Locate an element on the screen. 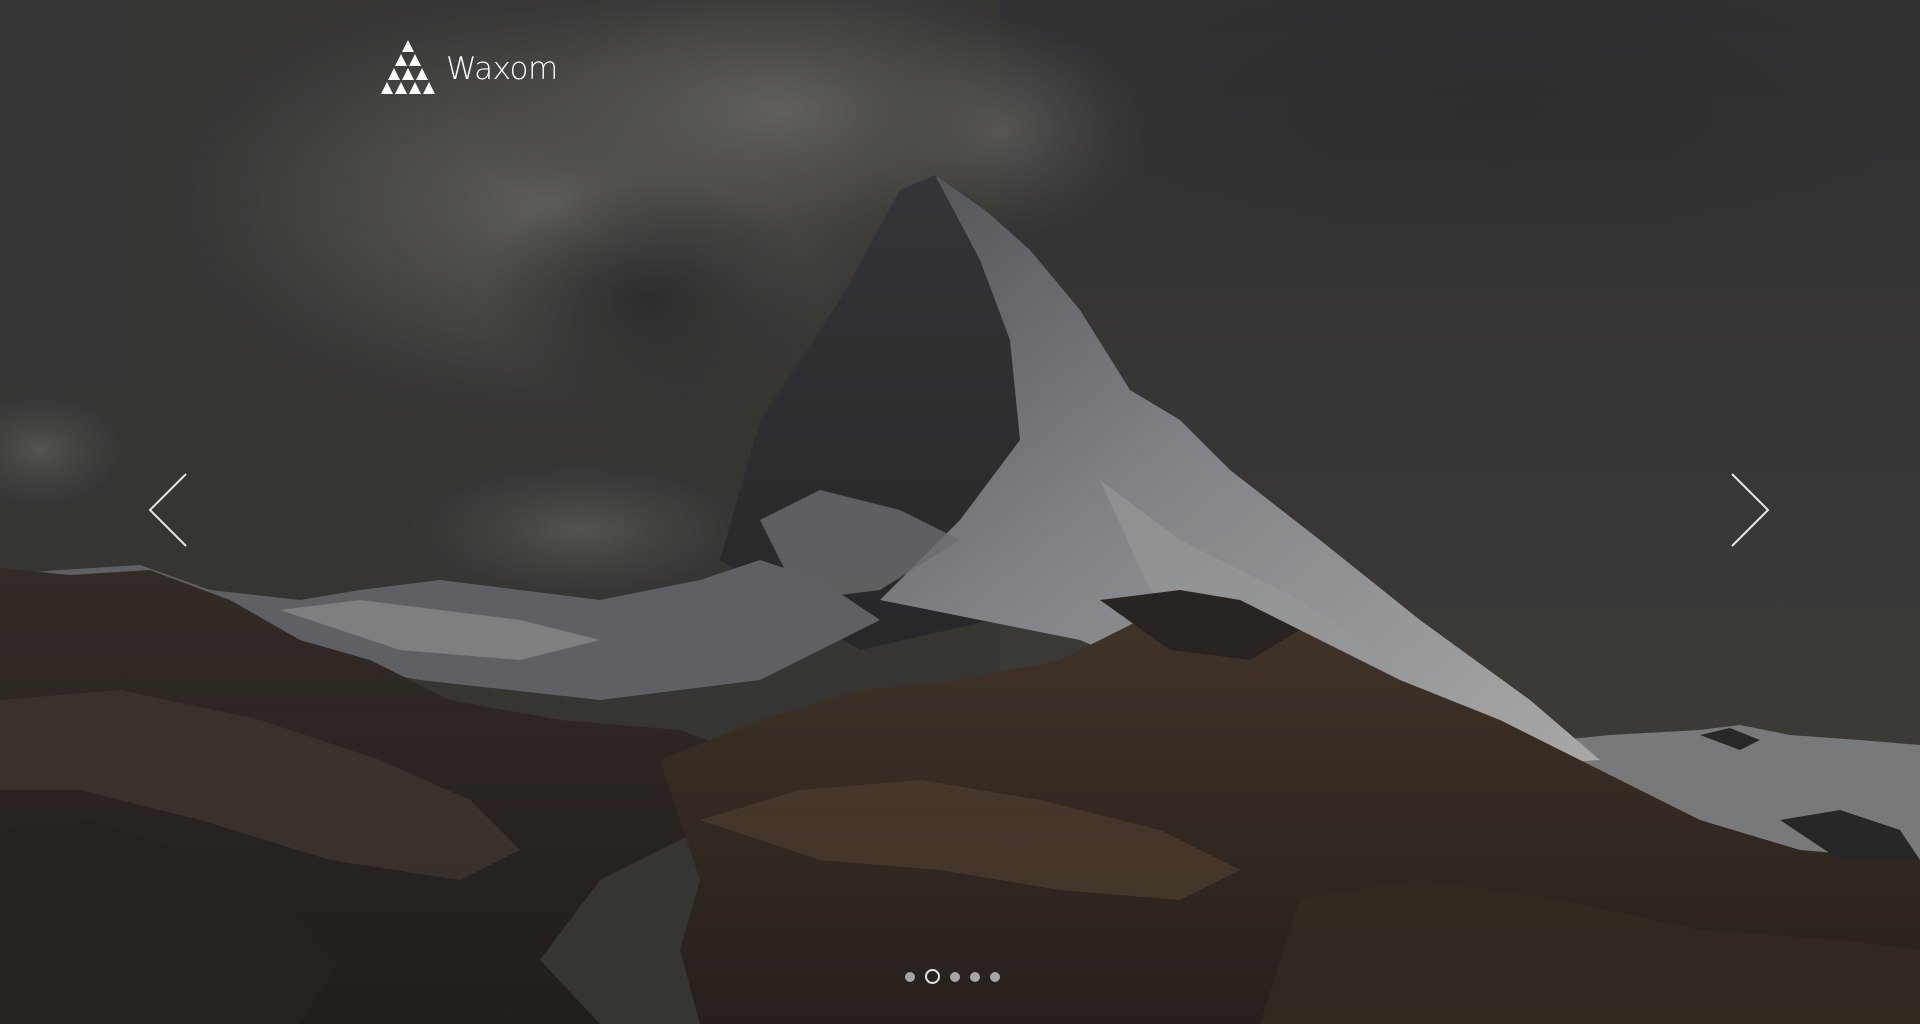  slider-prev-button is located at coordinates (170, 510).